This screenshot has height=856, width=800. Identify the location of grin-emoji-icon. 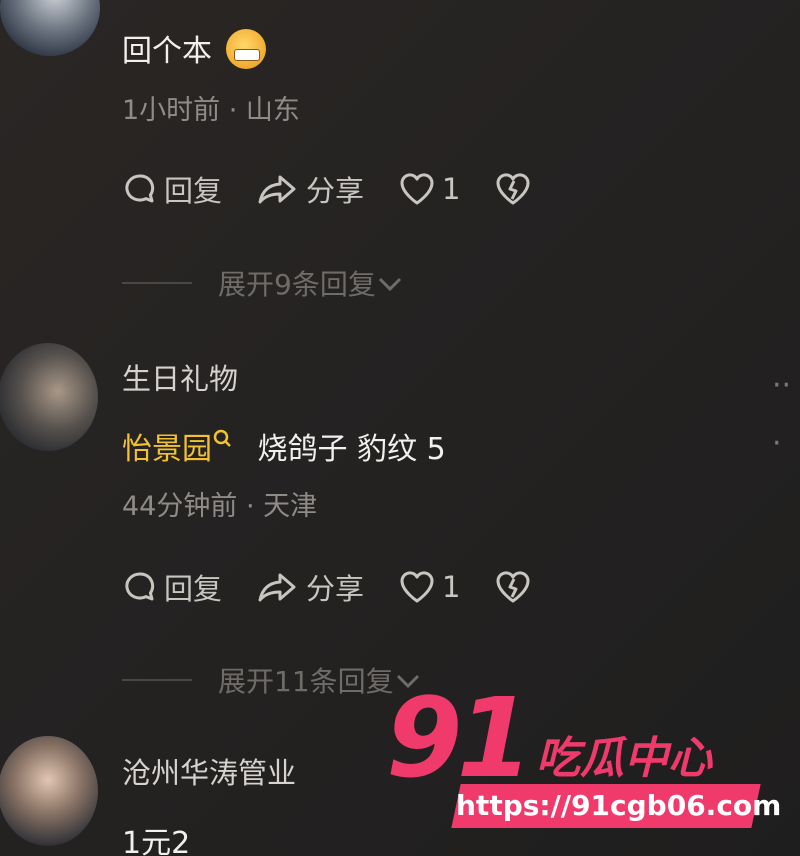
(246, 48).